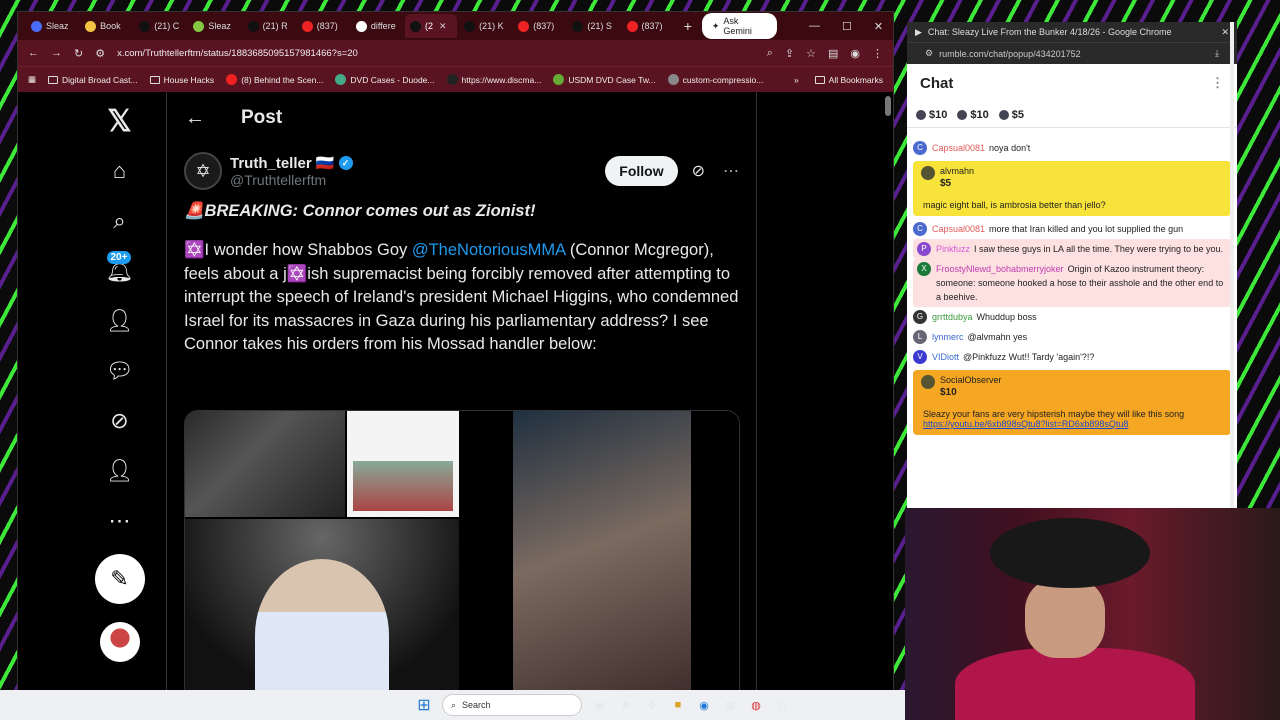  Describe the element at coordinates (120, 271) in the screenshot. I see `notifications-icon: 🔔︎ 20+` at that location.